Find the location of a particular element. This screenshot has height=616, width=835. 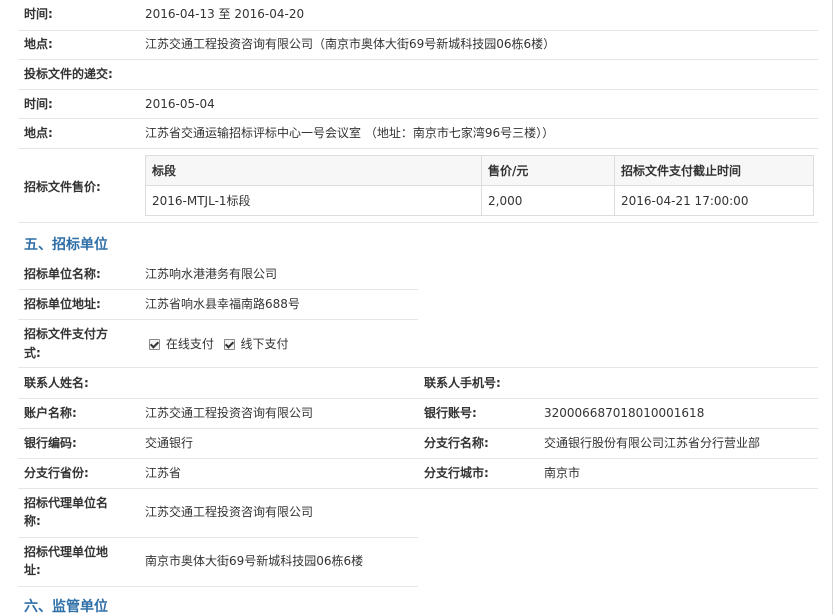

sale-time-value: 2016-04-13 至 2016-04-20 is located at coordinates (225, 14).